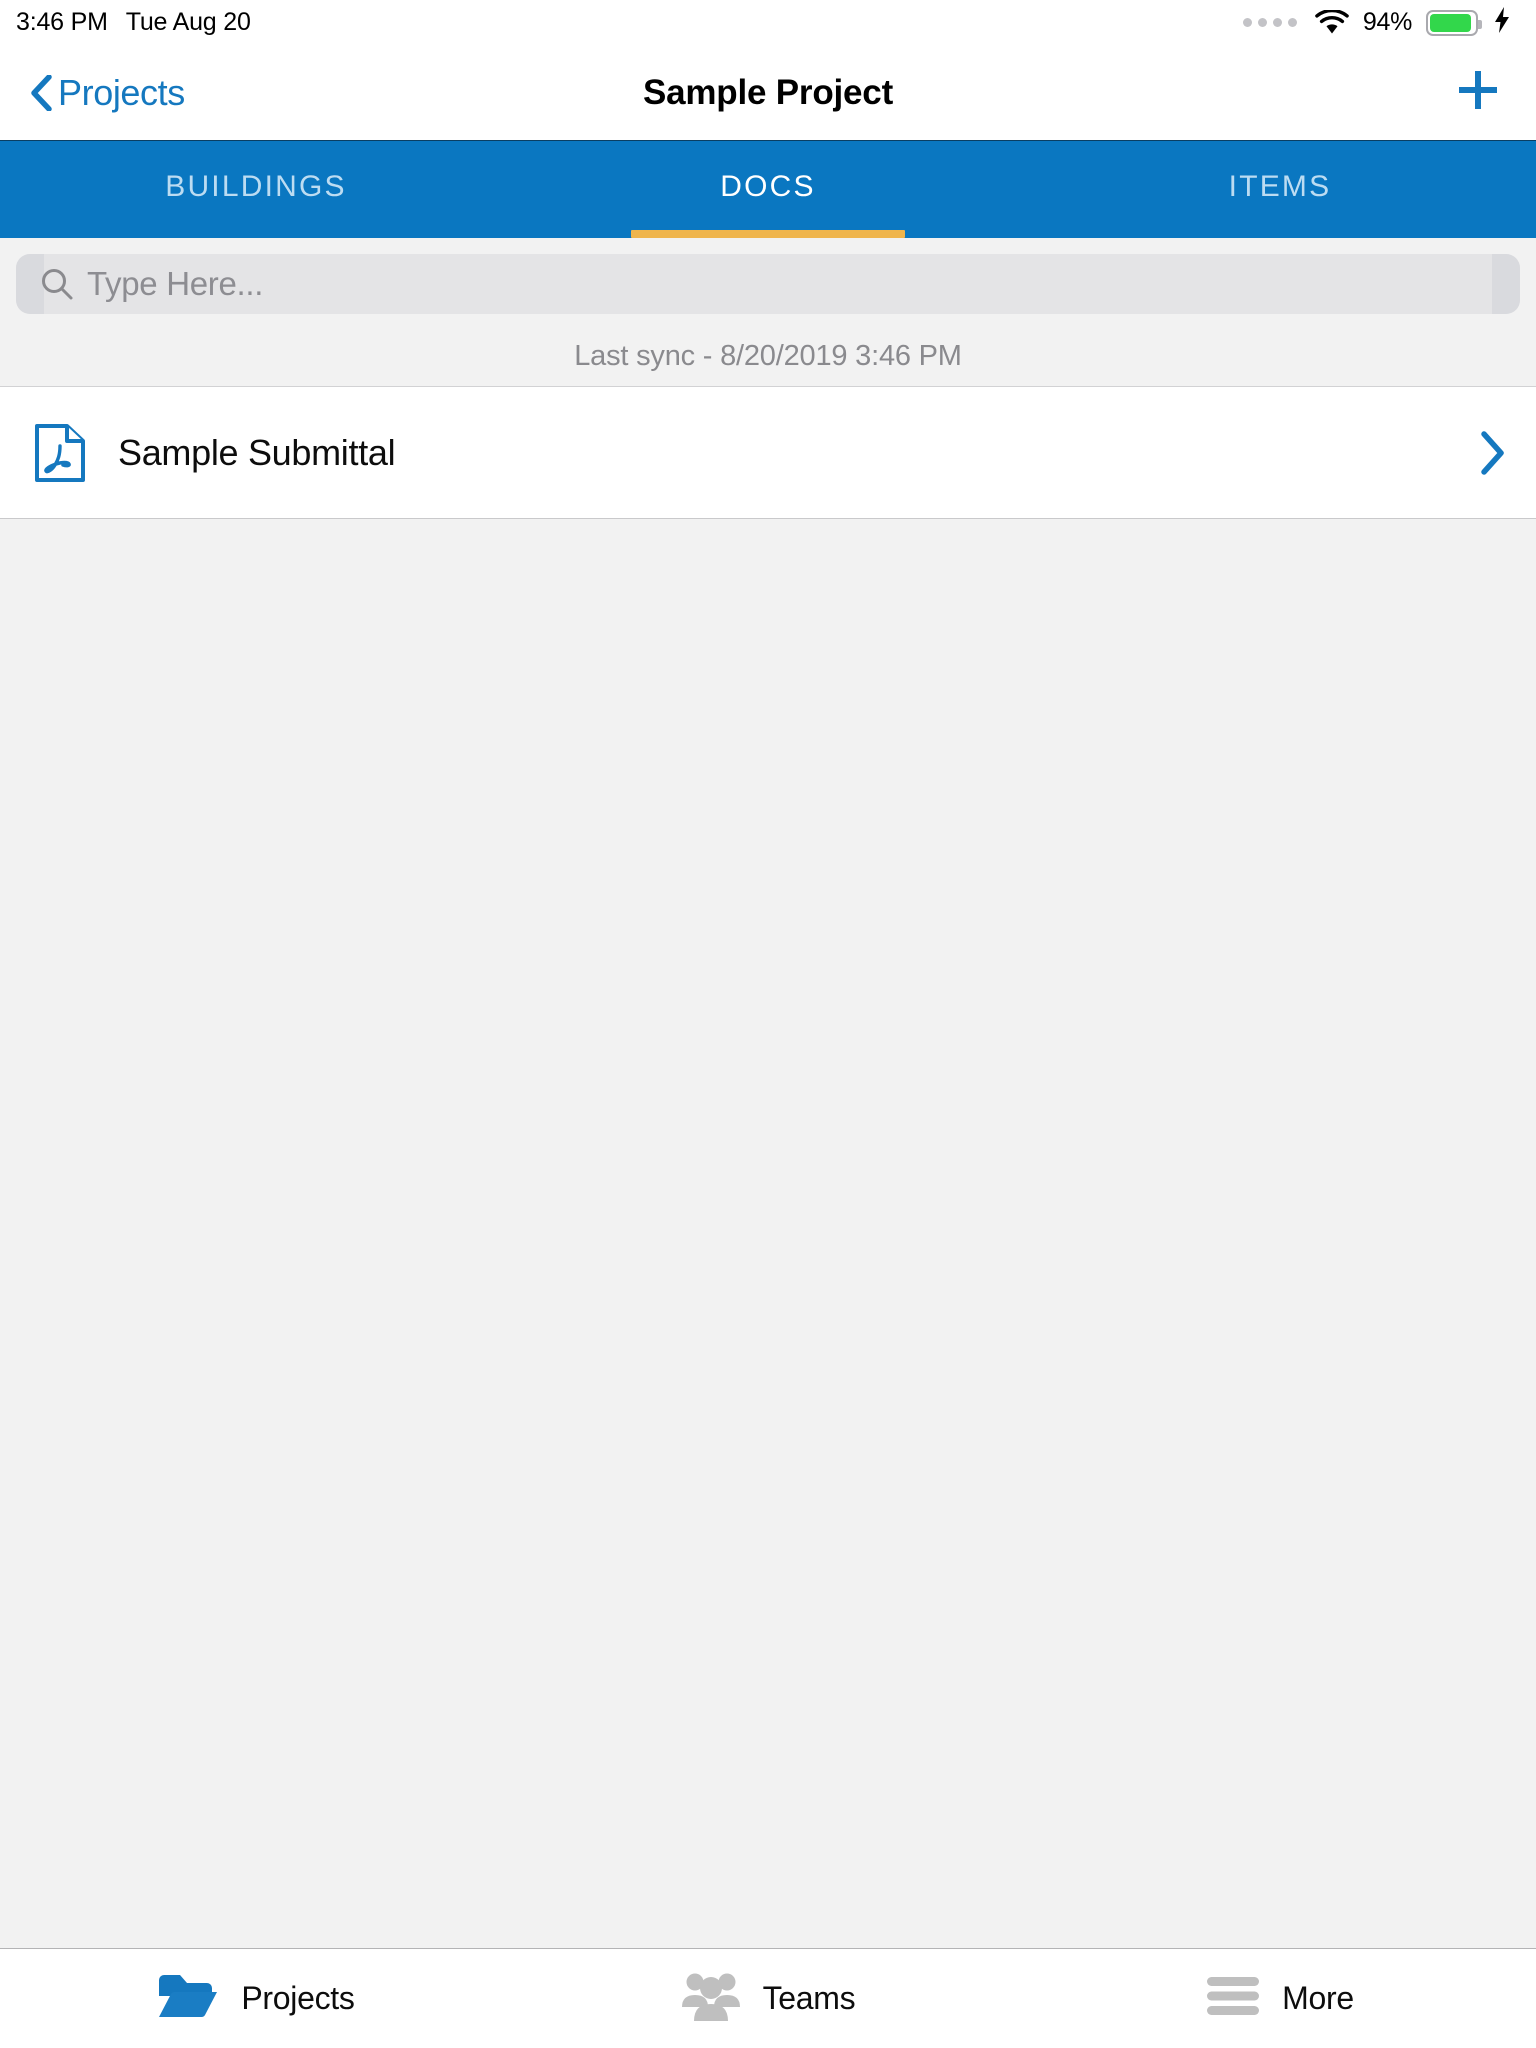 Image resolution: width=1536 pixels, height=2048 pixels. I want to click on sync-status-row: Last sync - 8/20/2019 3:46 PM, so click(768, 356).